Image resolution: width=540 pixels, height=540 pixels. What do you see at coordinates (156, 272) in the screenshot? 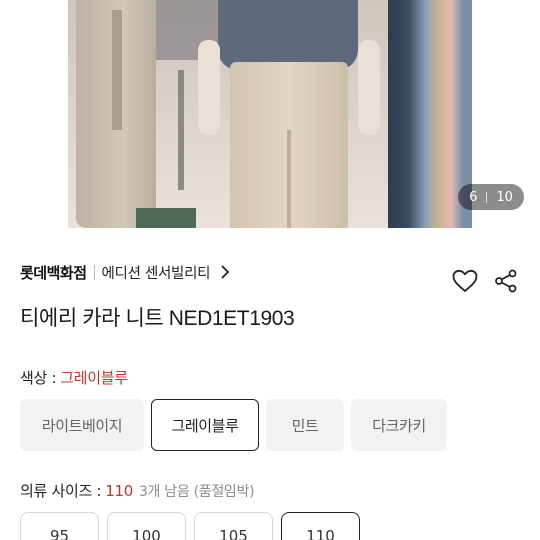
I see `shop-name: 에디션 센서빌리티` at bounding box center [156, 272].